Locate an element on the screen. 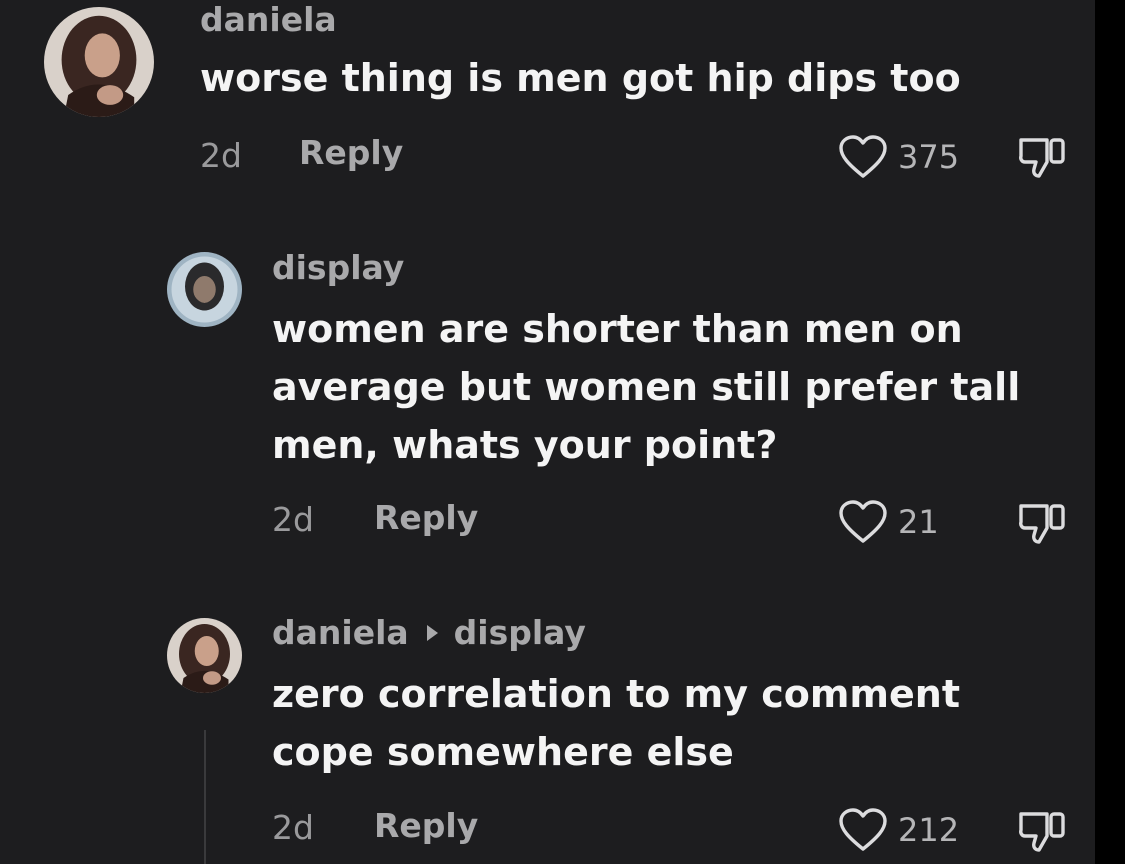  reply-to-username: display is located at coordinates (520, 632).